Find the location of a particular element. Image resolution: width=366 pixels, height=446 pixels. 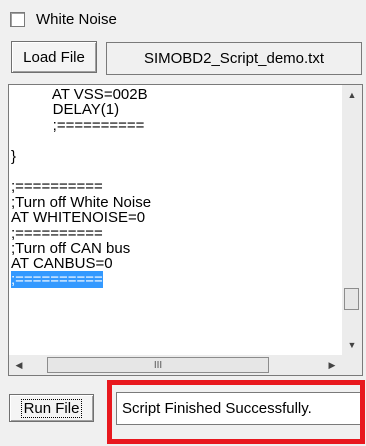

file-name-field: SIMOBD2_Script_demo.txt is located at coordinates (234, 58).